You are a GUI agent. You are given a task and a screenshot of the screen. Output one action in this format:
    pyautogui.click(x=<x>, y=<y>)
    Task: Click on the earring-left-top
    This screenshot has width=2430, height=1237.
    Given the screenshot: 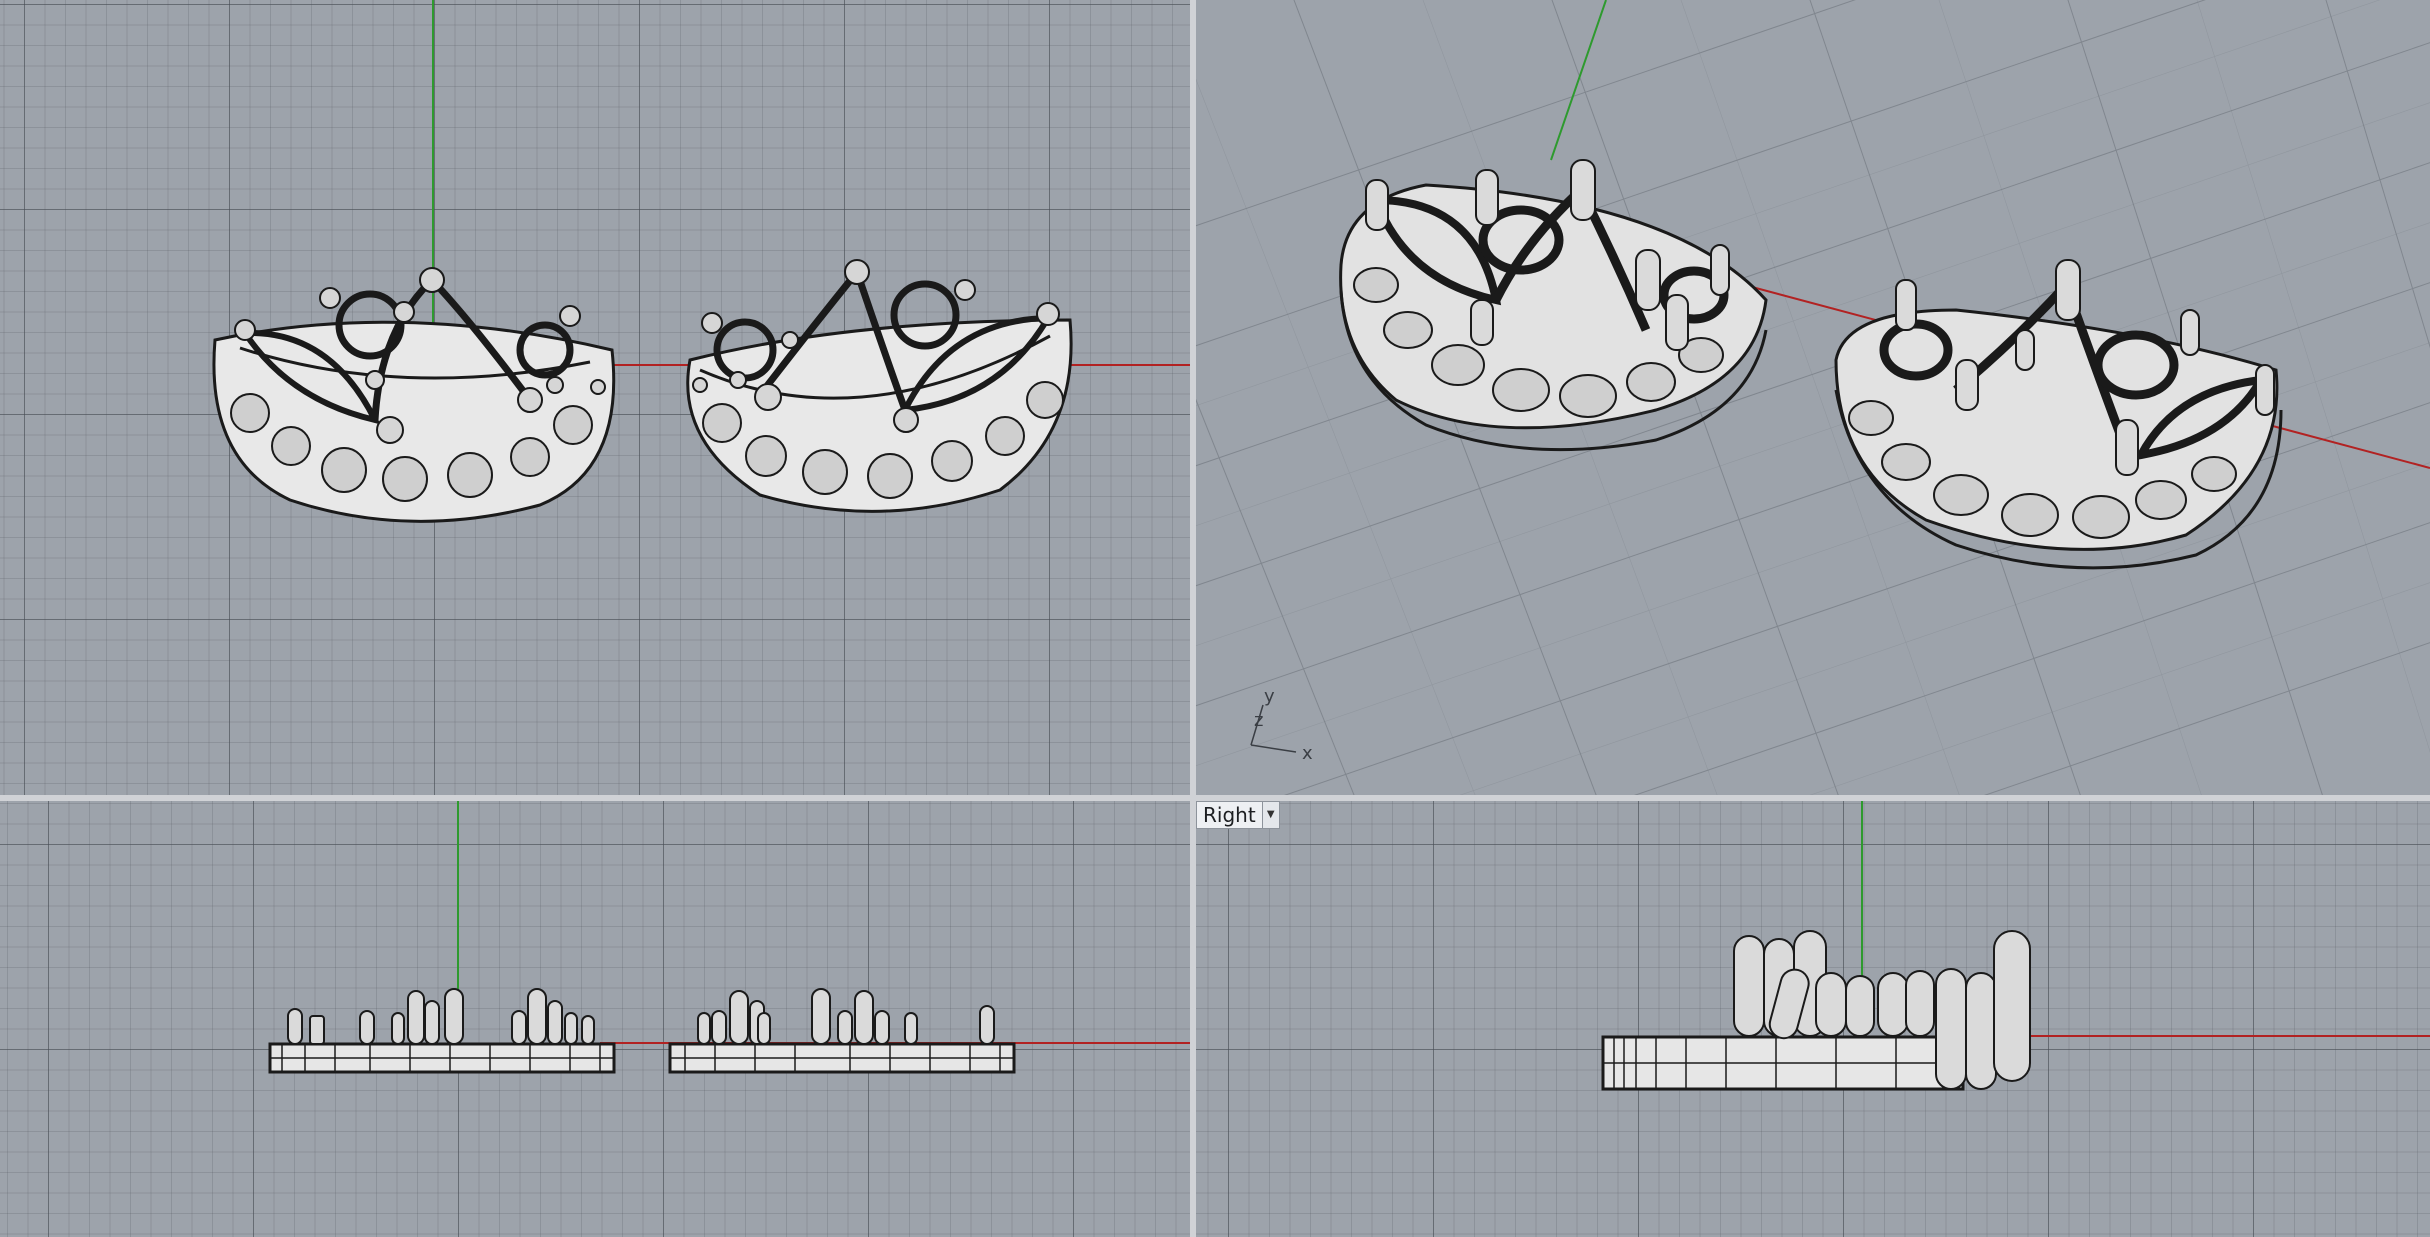 What is the action you would take?
    pyautogui.click(x=414, y=395)
    